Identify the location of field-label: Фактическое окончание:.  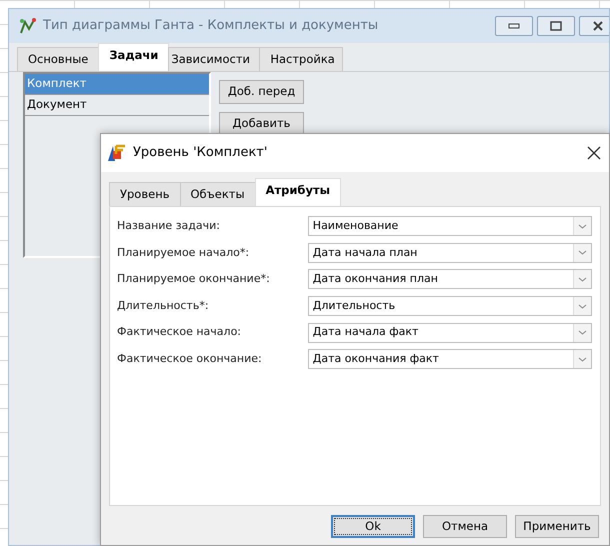
(190, 359).